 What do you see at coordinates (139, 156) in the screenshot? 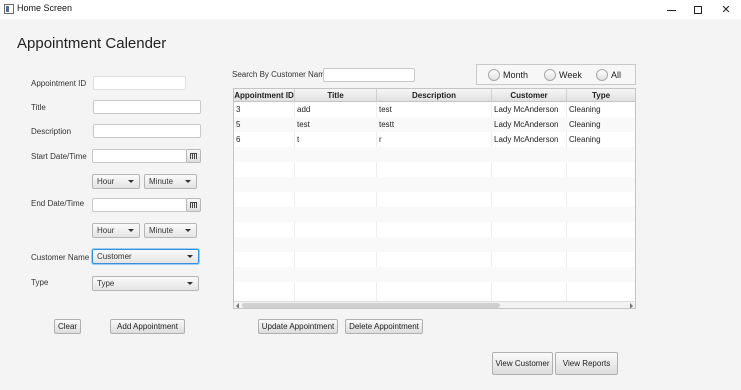
I see `start-date-field` at bounding box center [139, 156].